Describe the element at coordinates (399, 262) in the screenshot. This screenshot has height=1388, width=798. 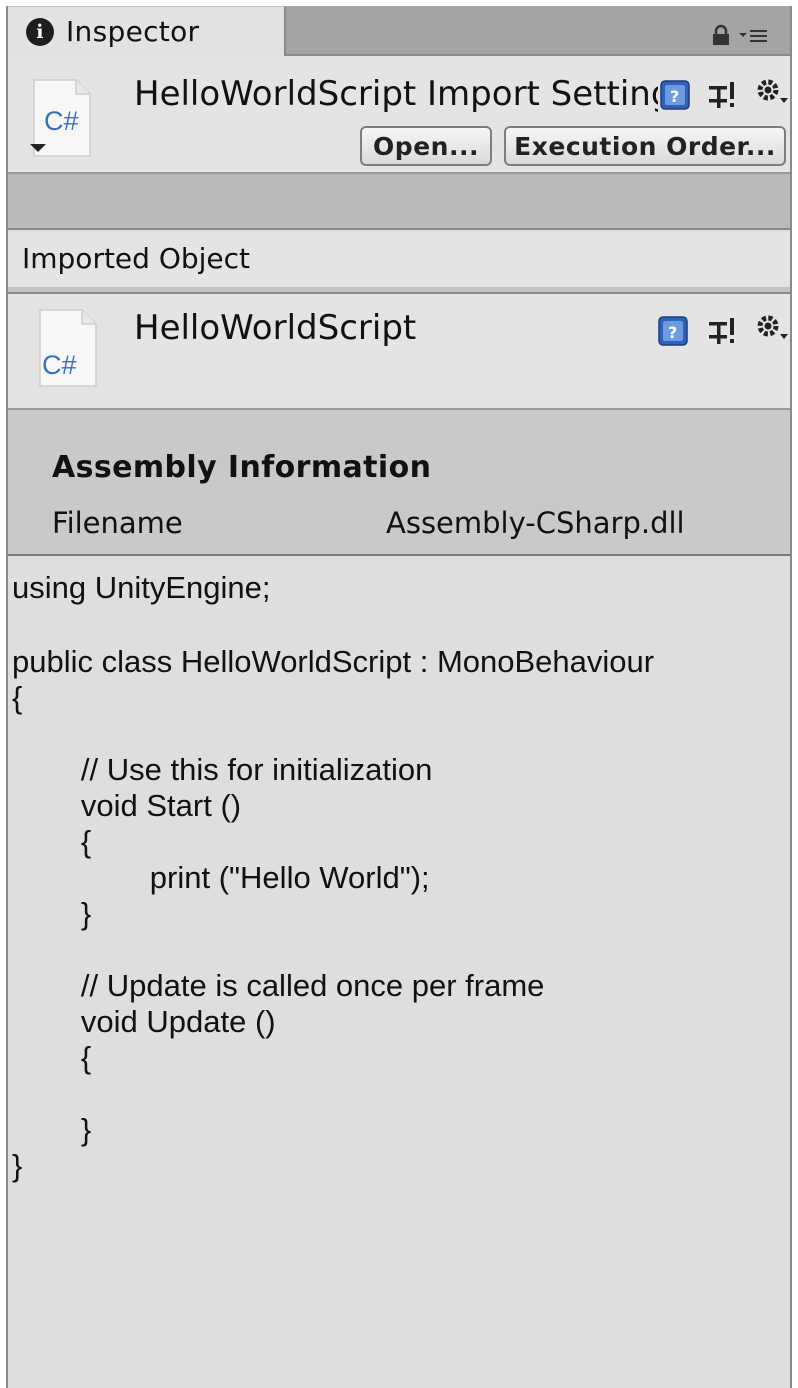
I see `imported-object-section: Imported Object` at that location.